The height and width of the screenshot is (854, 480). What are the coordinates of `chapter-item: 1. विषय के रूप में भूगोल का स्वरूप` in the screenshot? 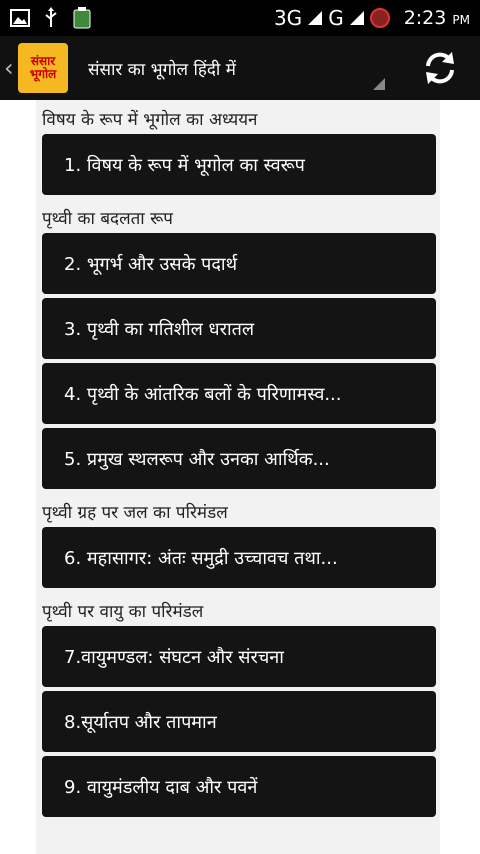 It's located at (239, 164).